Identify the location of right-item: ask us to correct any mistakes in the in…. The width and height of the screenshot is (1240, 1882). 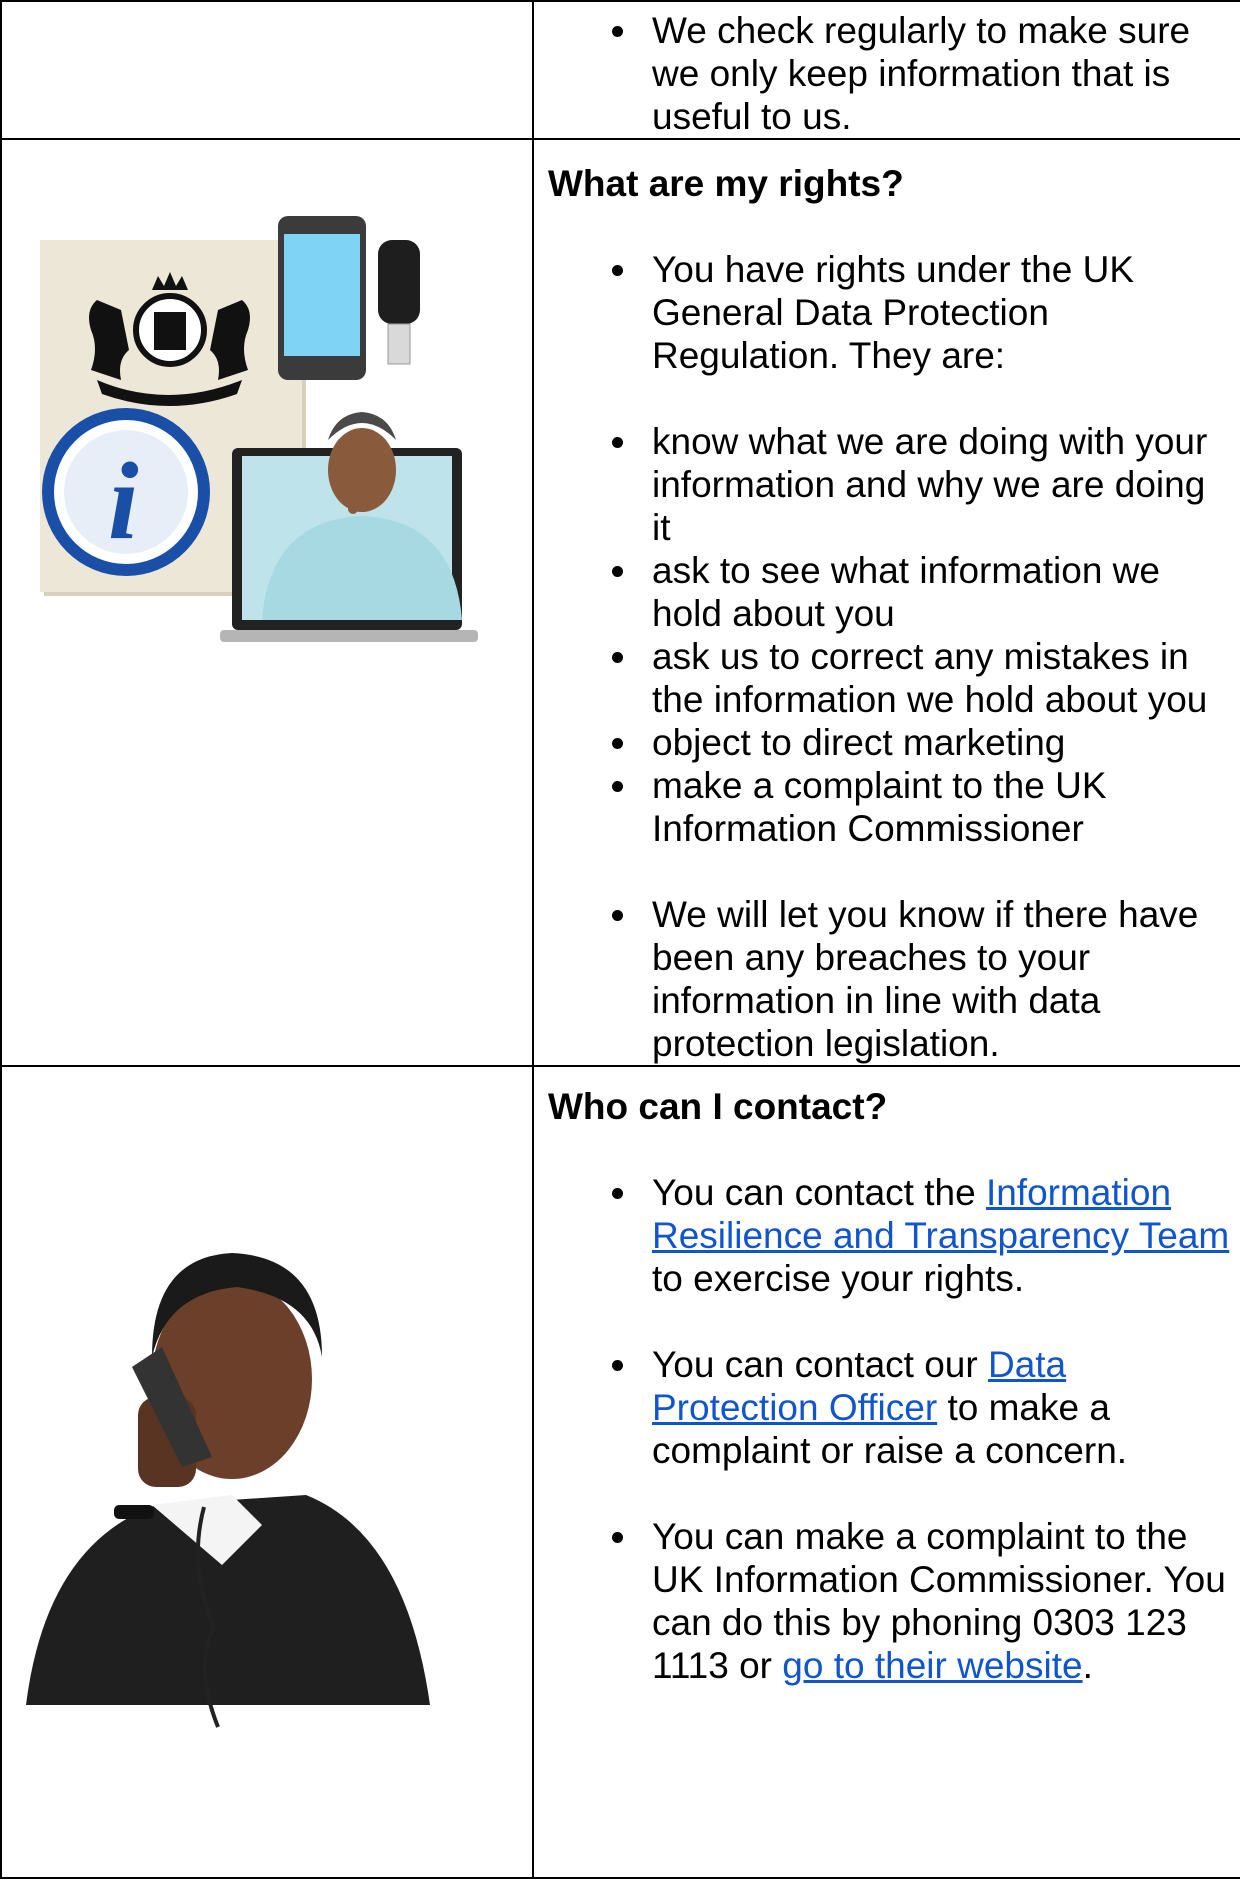
(922, 678).